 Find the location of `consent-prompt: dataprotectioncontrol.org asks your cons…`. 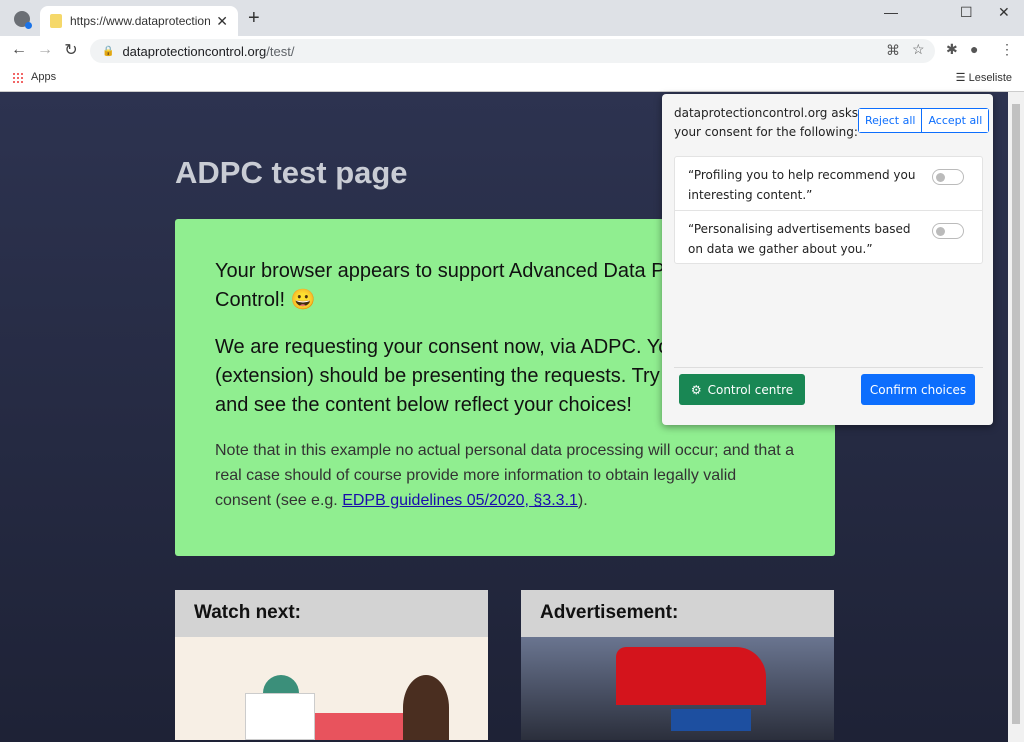

consent-prompt: dataprotectioncontrol.org asks your cons… is located at coordinates (766, 122).